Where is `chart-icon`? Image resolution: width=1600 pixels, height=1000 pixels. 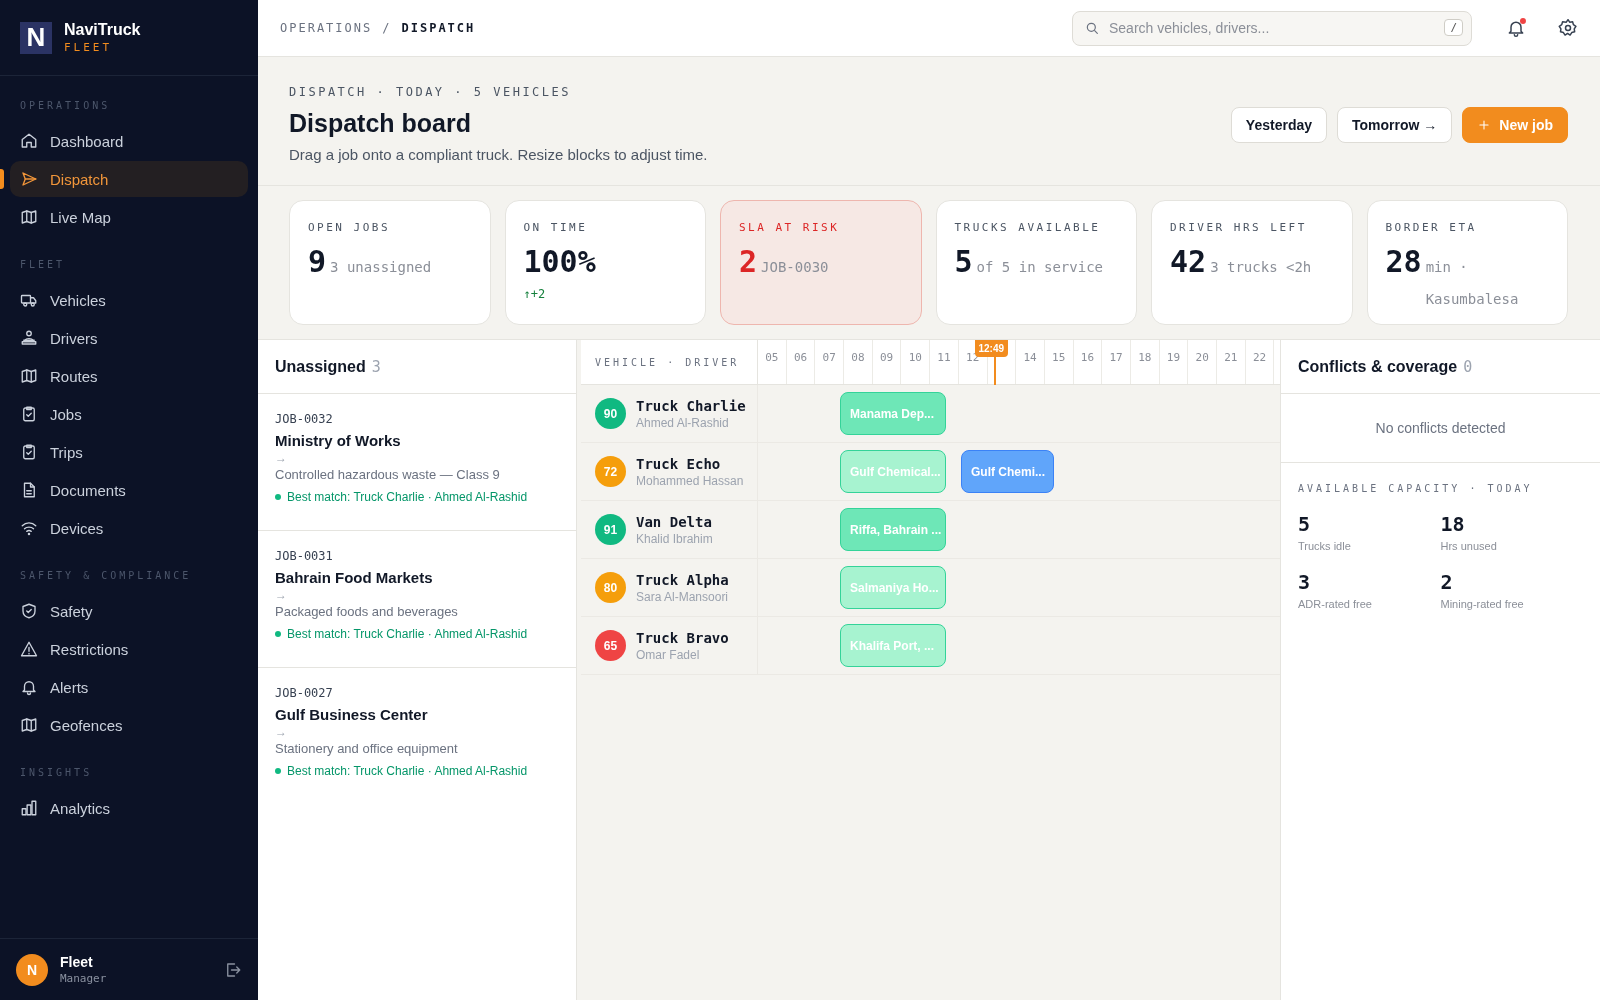
chart-icon is located at coordinates (29, 808).